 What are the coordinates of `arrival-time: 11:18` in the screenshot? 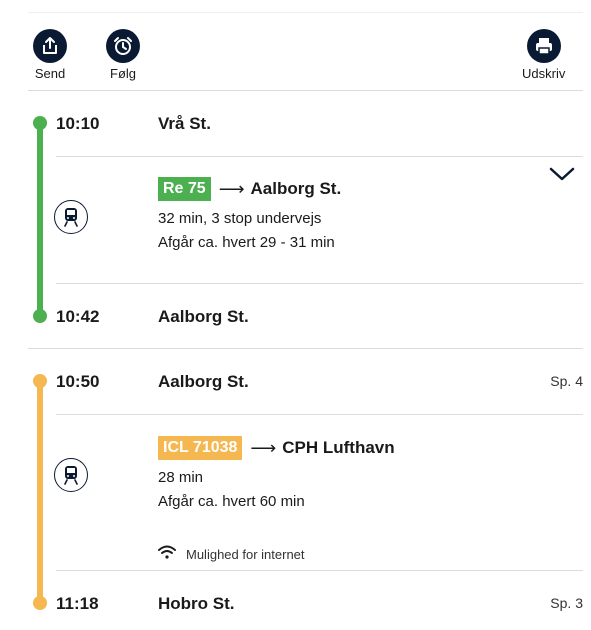 It's located at (77, 603).